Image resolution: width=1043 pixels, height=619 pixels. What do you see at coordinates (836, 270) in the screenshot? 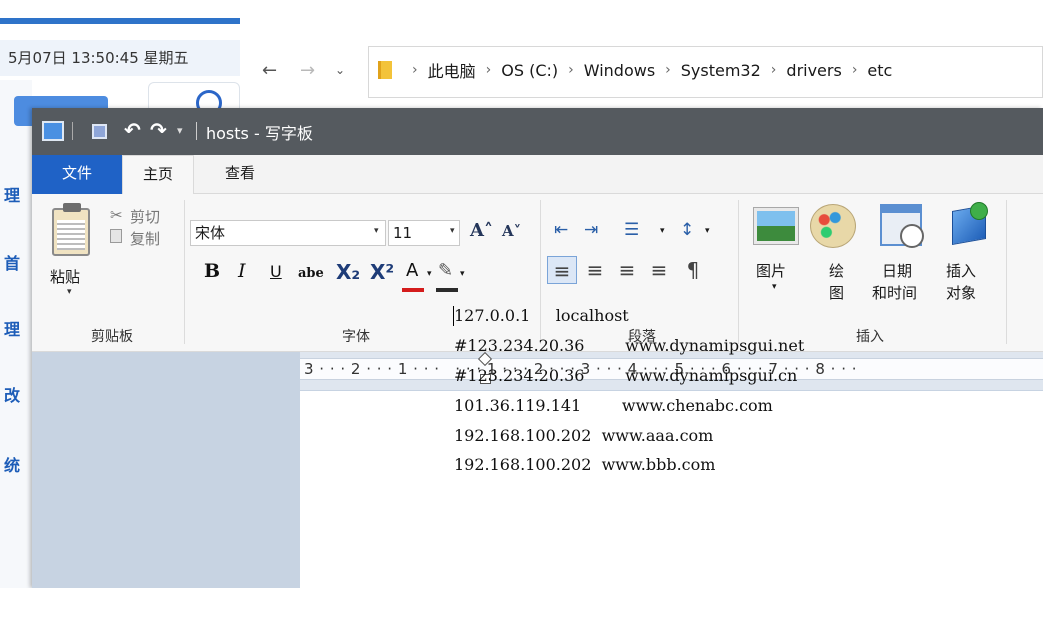
I see `paint-drawing-button: 绘` at bounding box center [836, 270].